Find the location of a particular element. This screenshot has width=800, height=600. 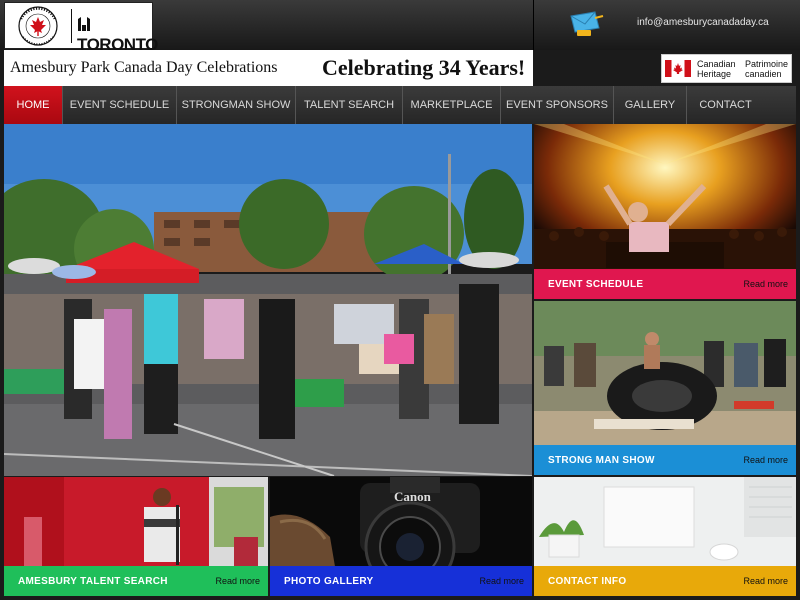

strongman-panel: STRONG MAN SHOW Read more is located at coordinates (665, 388).